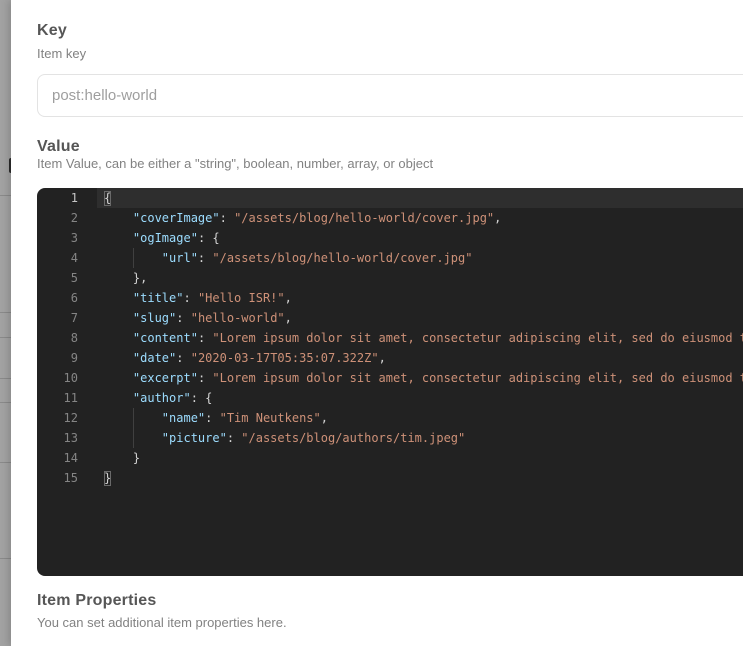  What do you see at coordinates (237, 318) in the screenshot?
I see `token-str: "hello-world"` at bounding box center [237, 318].